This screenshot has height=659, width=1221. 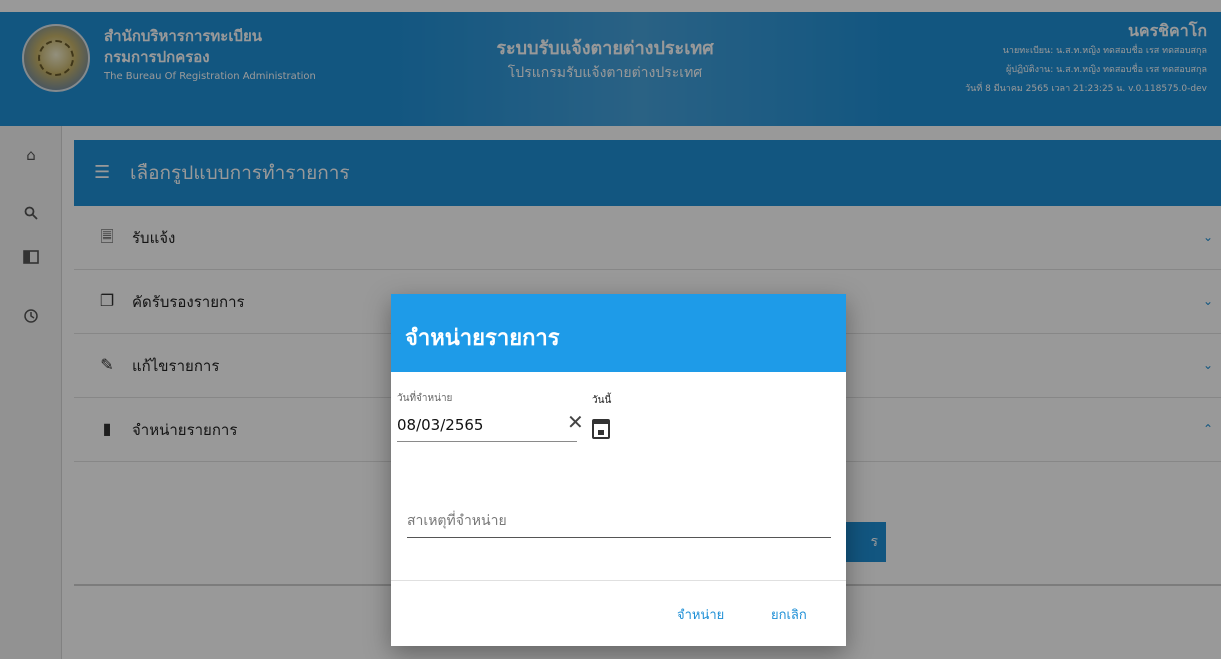 I want to click on cancel-button: ยกเลิก, so click(x=789, y=614).